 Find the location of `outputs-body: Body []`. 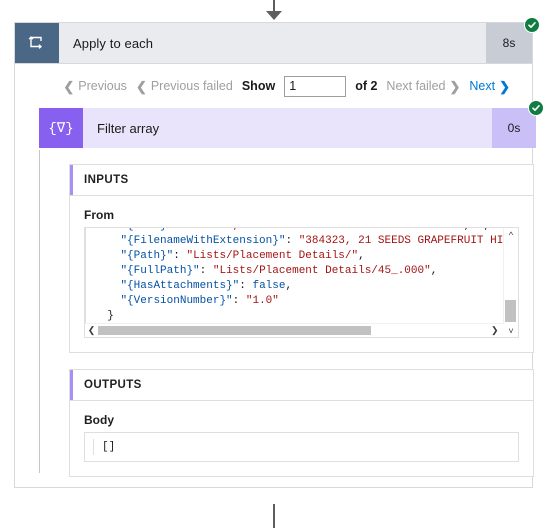

outputs-body: Body [] is located at coordinates (301, 438).